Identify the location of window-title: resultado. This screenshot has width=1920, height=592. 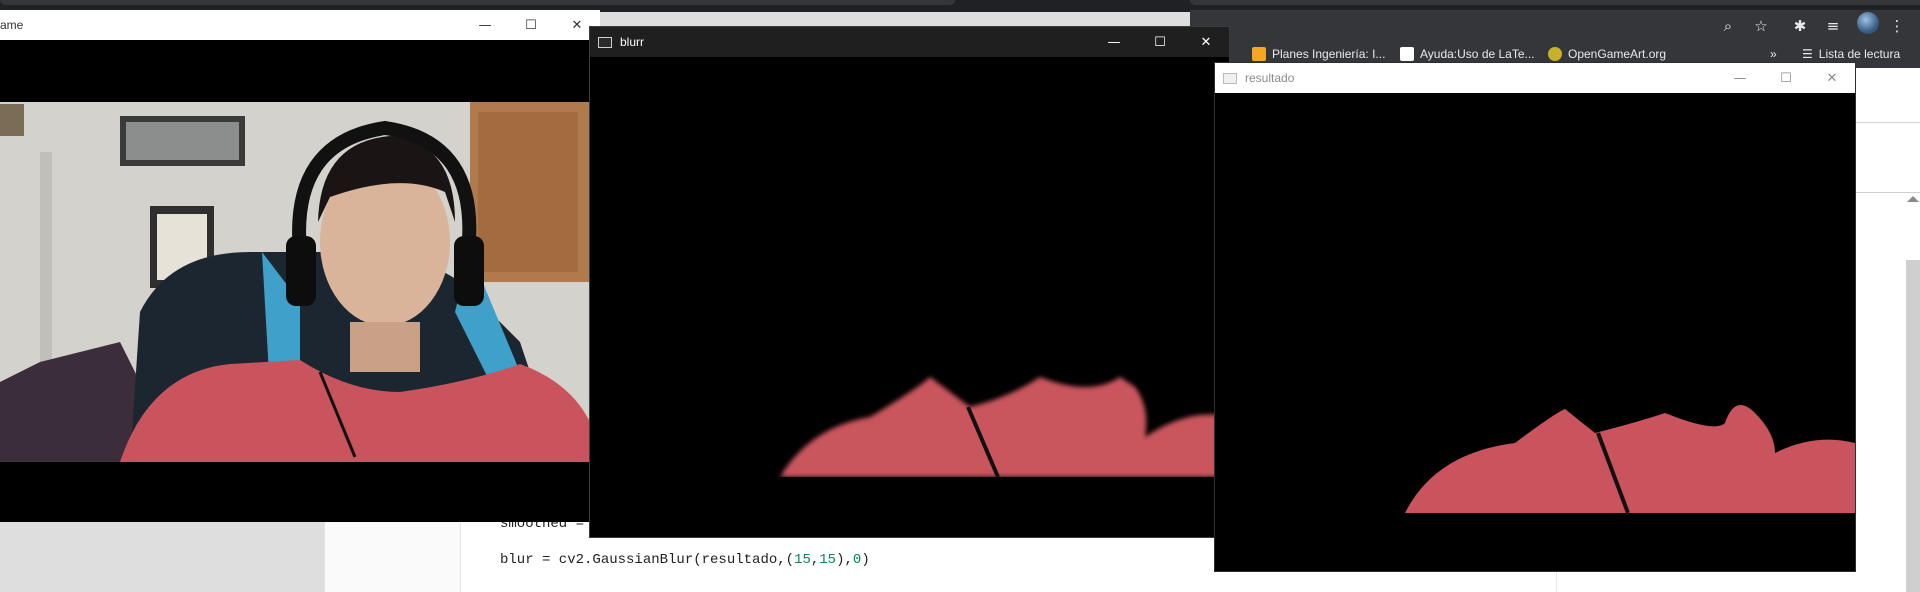
(1270, 78).